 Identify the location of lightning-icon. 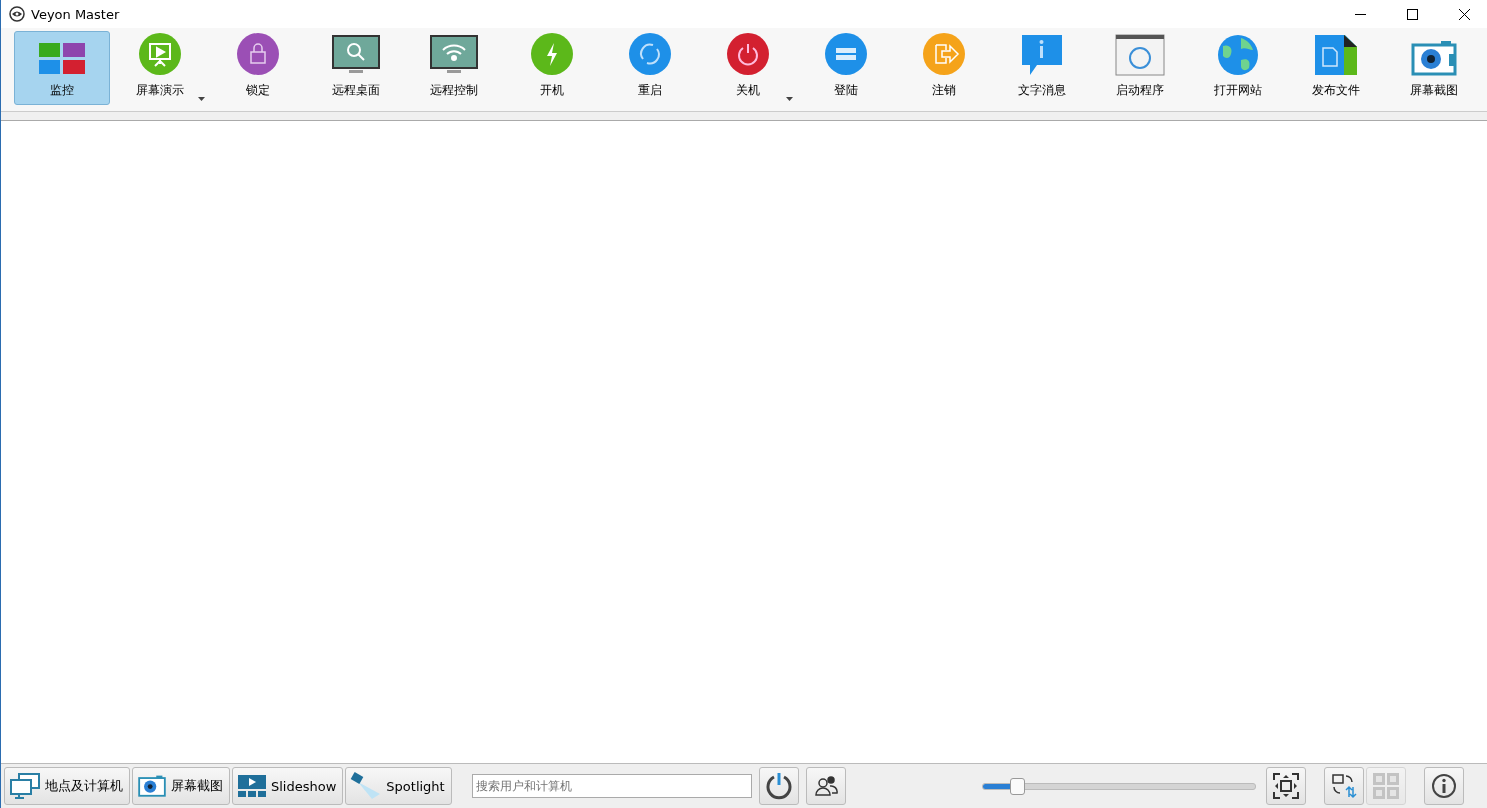
(552, 54).